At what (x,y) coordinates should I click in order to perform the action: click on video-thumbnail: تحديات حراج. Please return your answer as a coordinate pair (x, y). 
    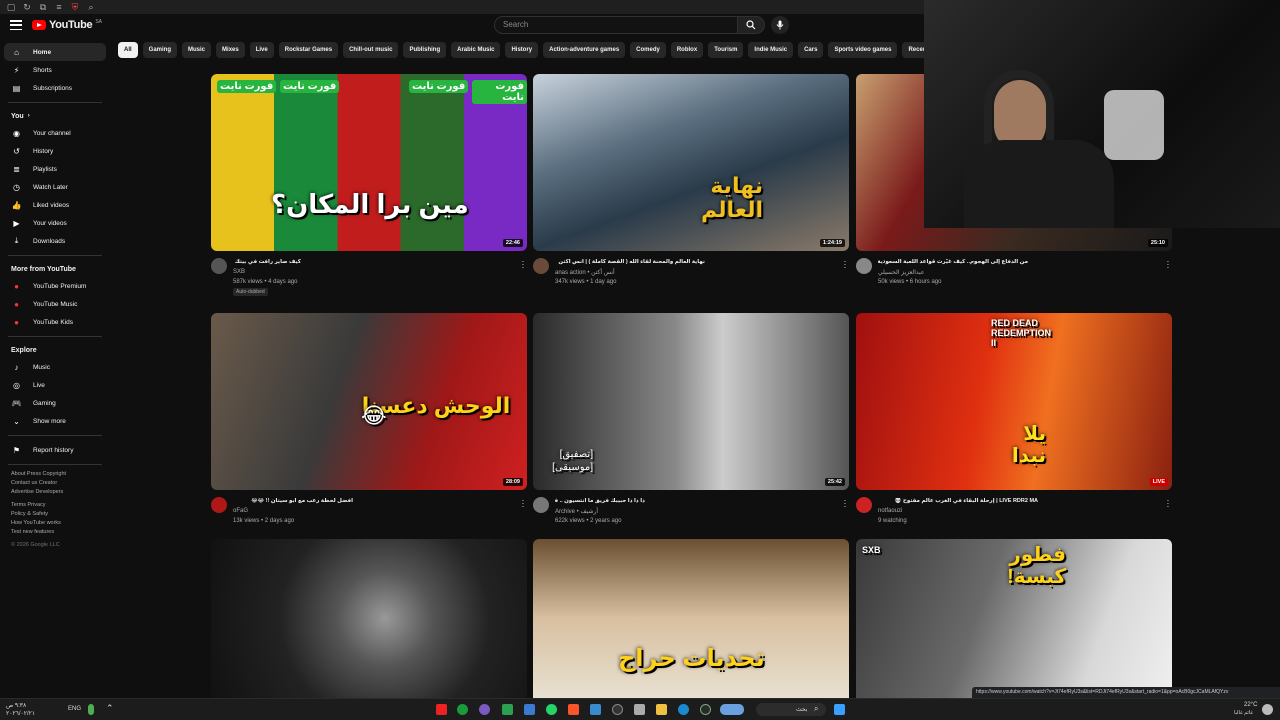
    Looking at the image, I should click on (691, 618).